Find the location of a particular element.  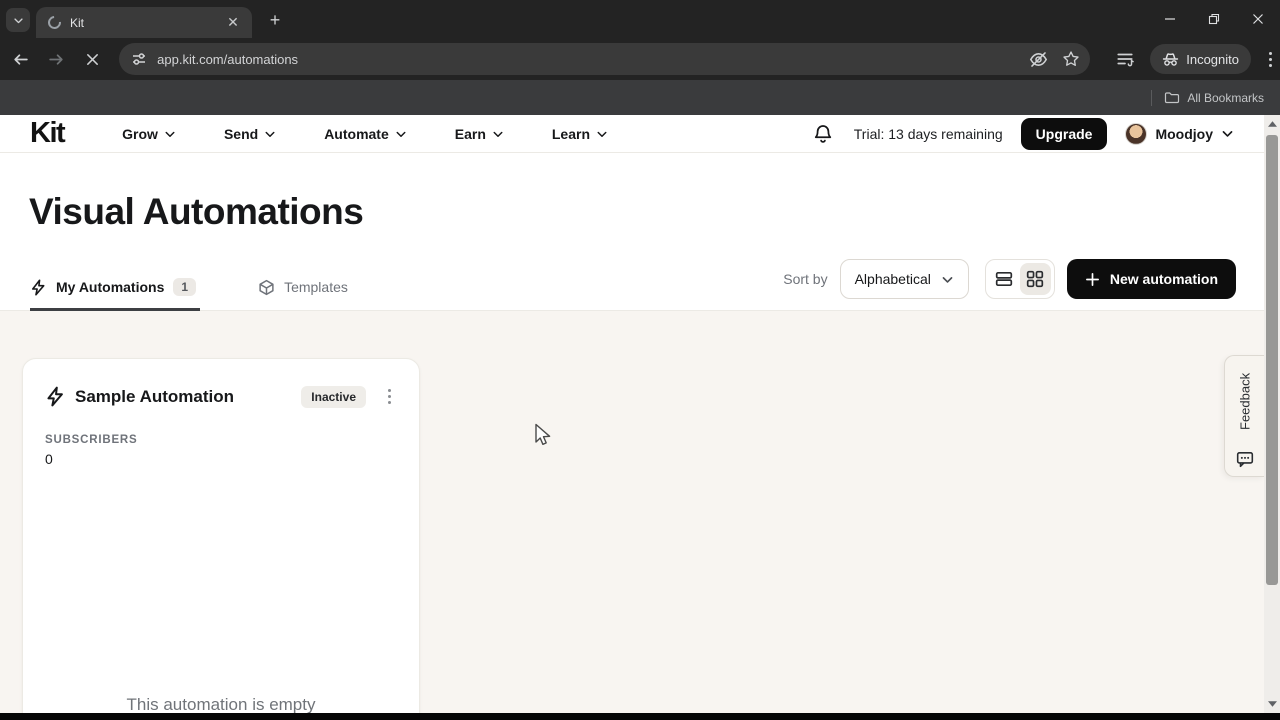

forward-arrow-icon is located at coordinates (56, 59).